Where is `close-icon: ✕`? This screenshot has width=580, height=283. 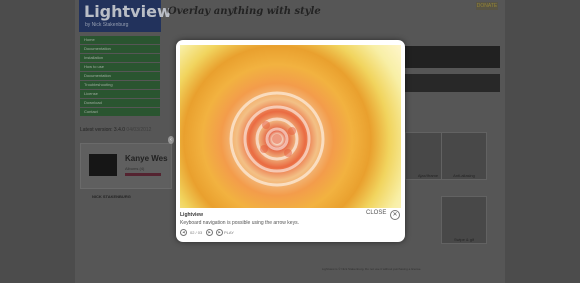
close-icon: ✕ is located at coordinates (395, 215).